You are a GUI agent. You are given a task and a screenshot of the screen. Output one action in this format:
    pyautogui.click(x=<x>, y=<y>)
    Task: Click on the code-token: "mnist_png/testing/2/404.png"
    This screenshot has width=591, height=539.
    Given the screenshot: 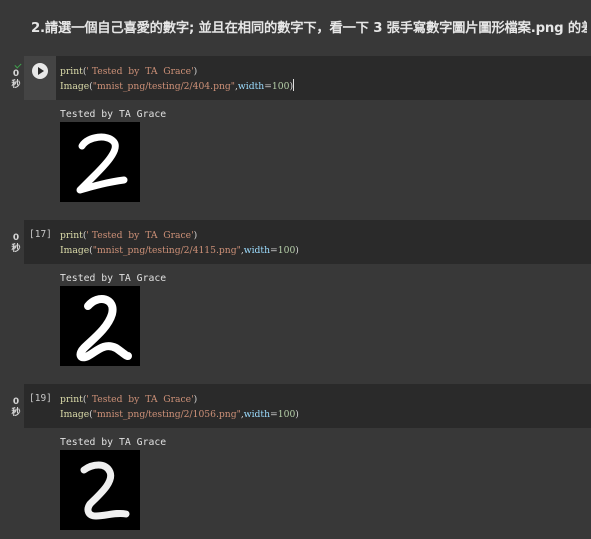 What is the action you would take?
    pyautogui.click(x=163, y=86)
    